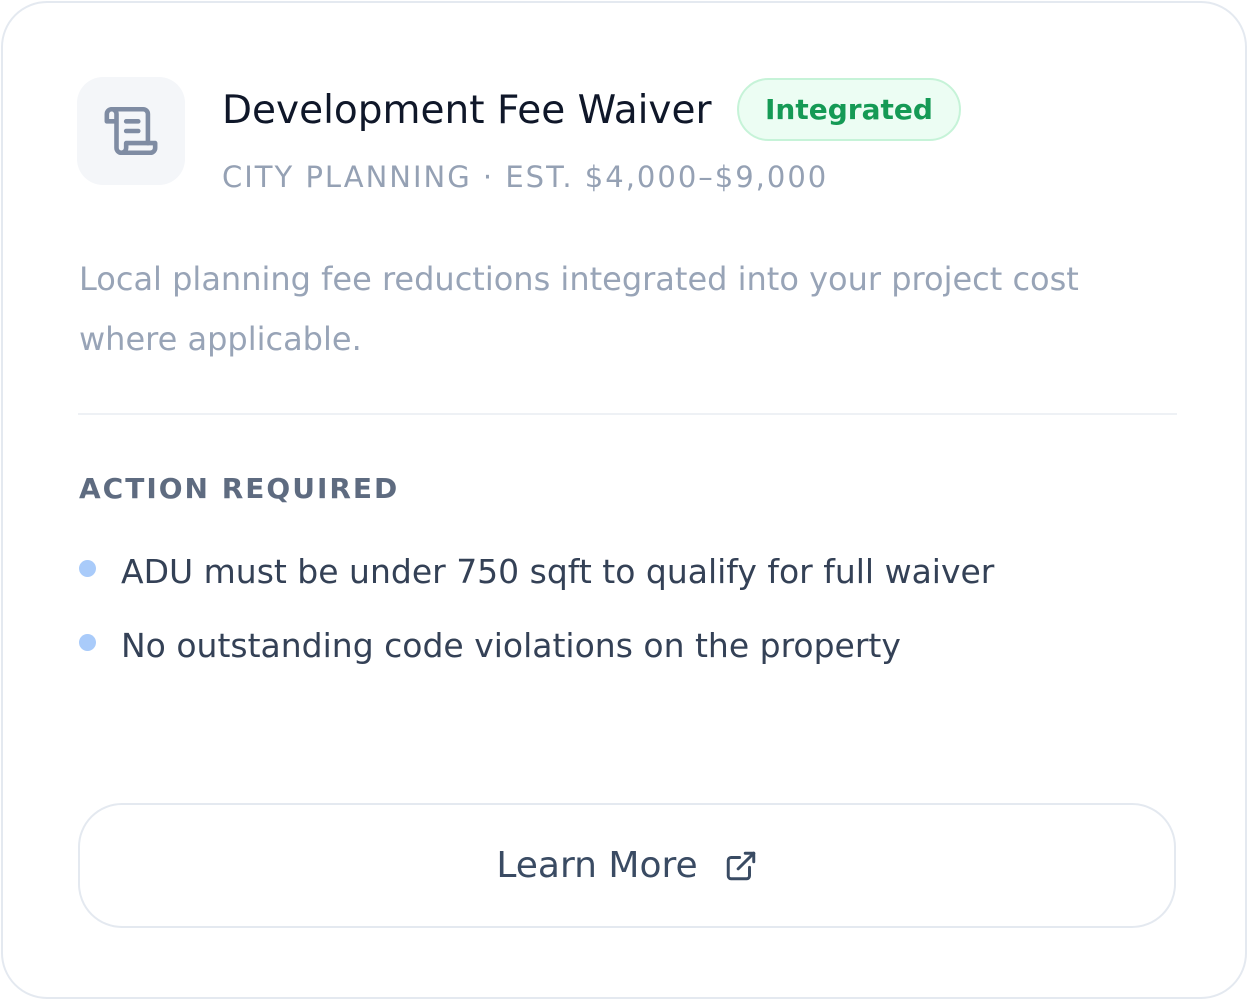 This screenshot has height=1001, width=1248. Describe the element at coordinates (525, 177) in the screenshot. I see `program-subtitle: CITY PLANNING · EST. $4,000–$9,000` at that location.